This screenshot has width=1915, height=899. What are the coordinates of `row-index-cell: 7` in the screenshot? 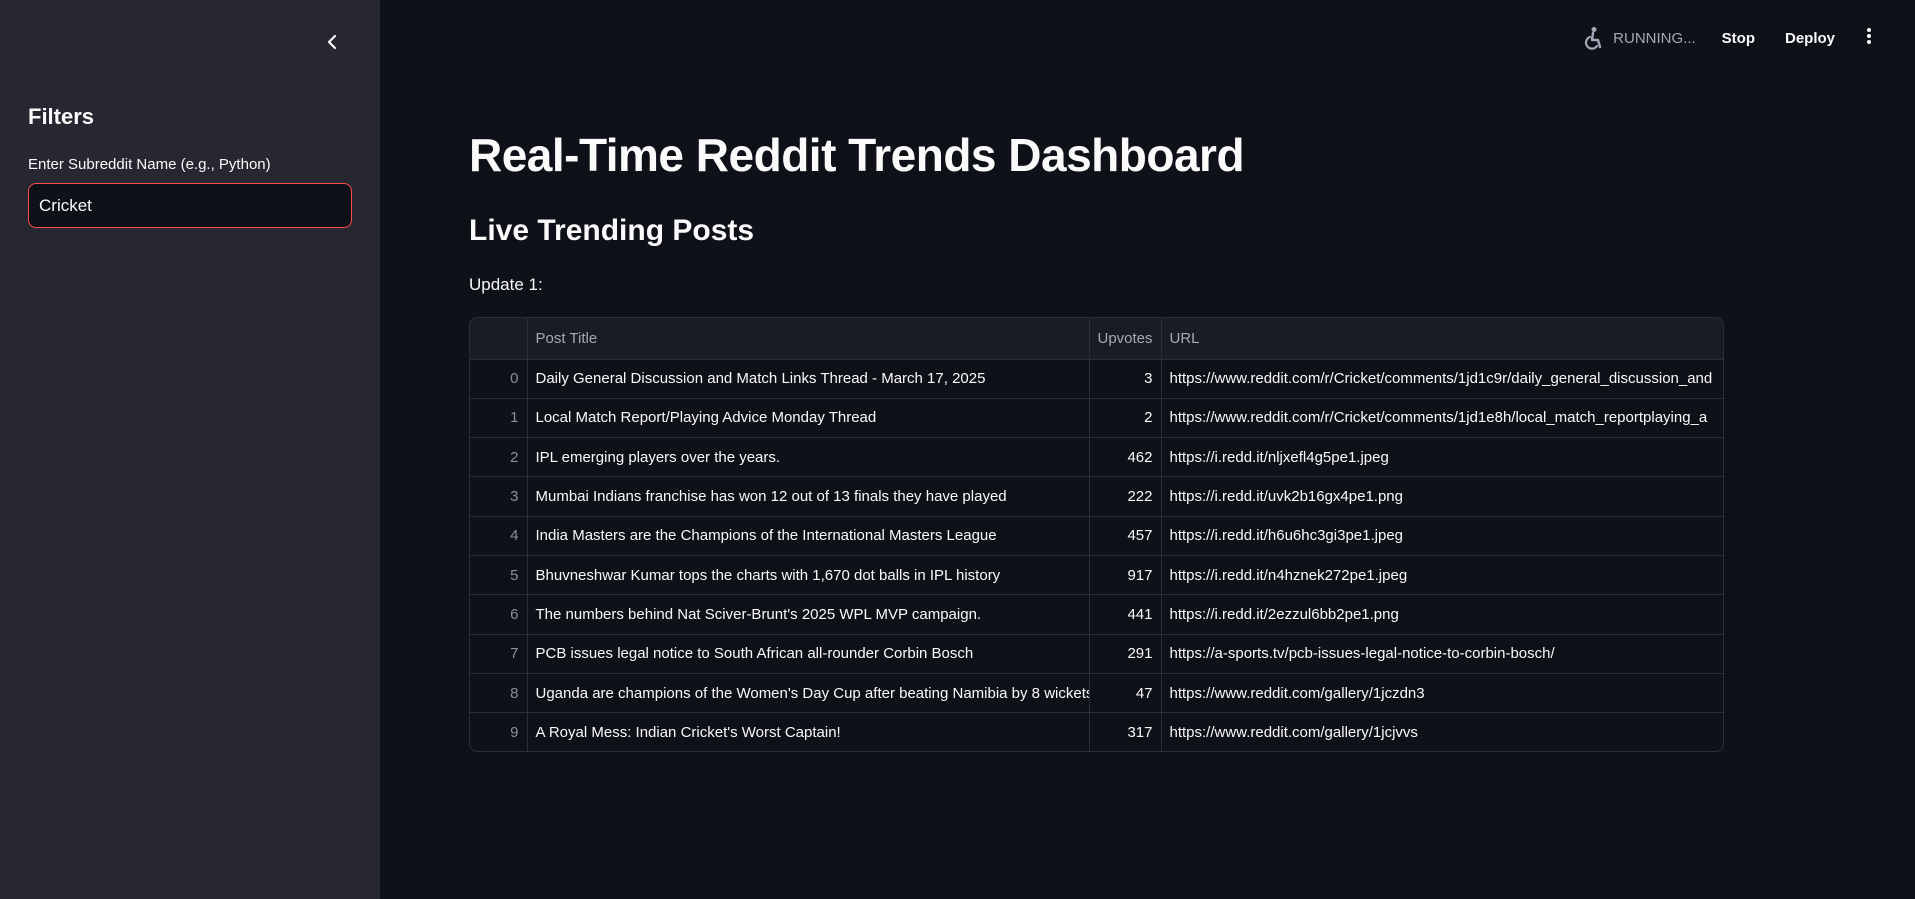 It's located at (499, 654).